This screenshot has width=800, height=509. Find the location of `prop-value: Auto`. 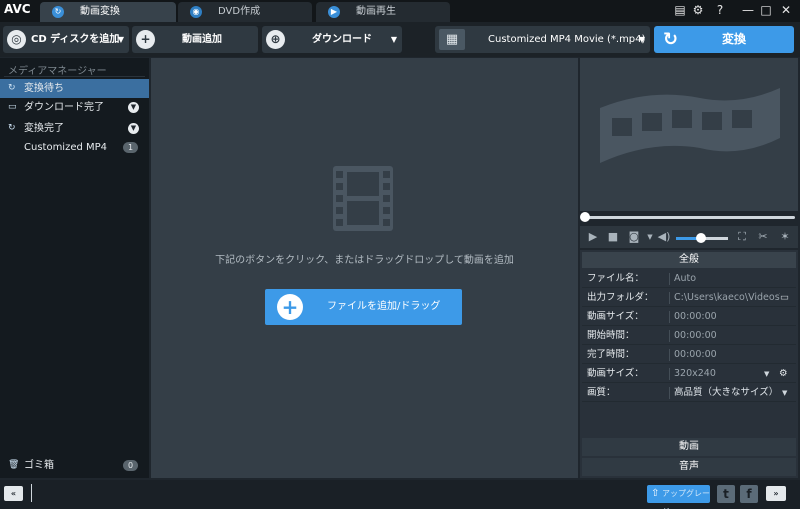

prop-value: Auto is located at coordinates (724, 279).